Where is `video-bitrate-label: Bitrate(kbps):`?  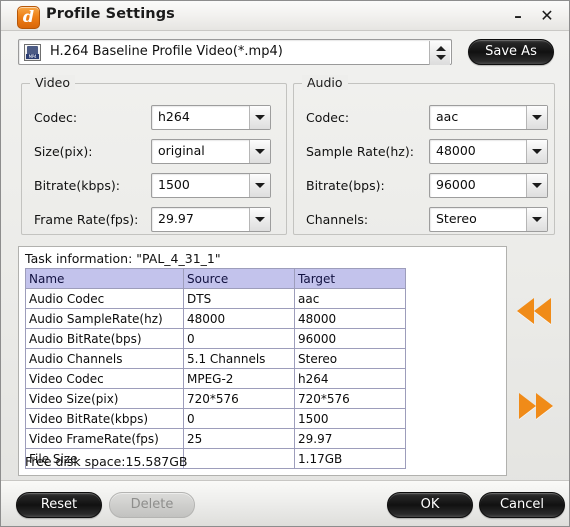 video-bitrate-label: Bitrate(kbps): is located at coordinates (77, 185).